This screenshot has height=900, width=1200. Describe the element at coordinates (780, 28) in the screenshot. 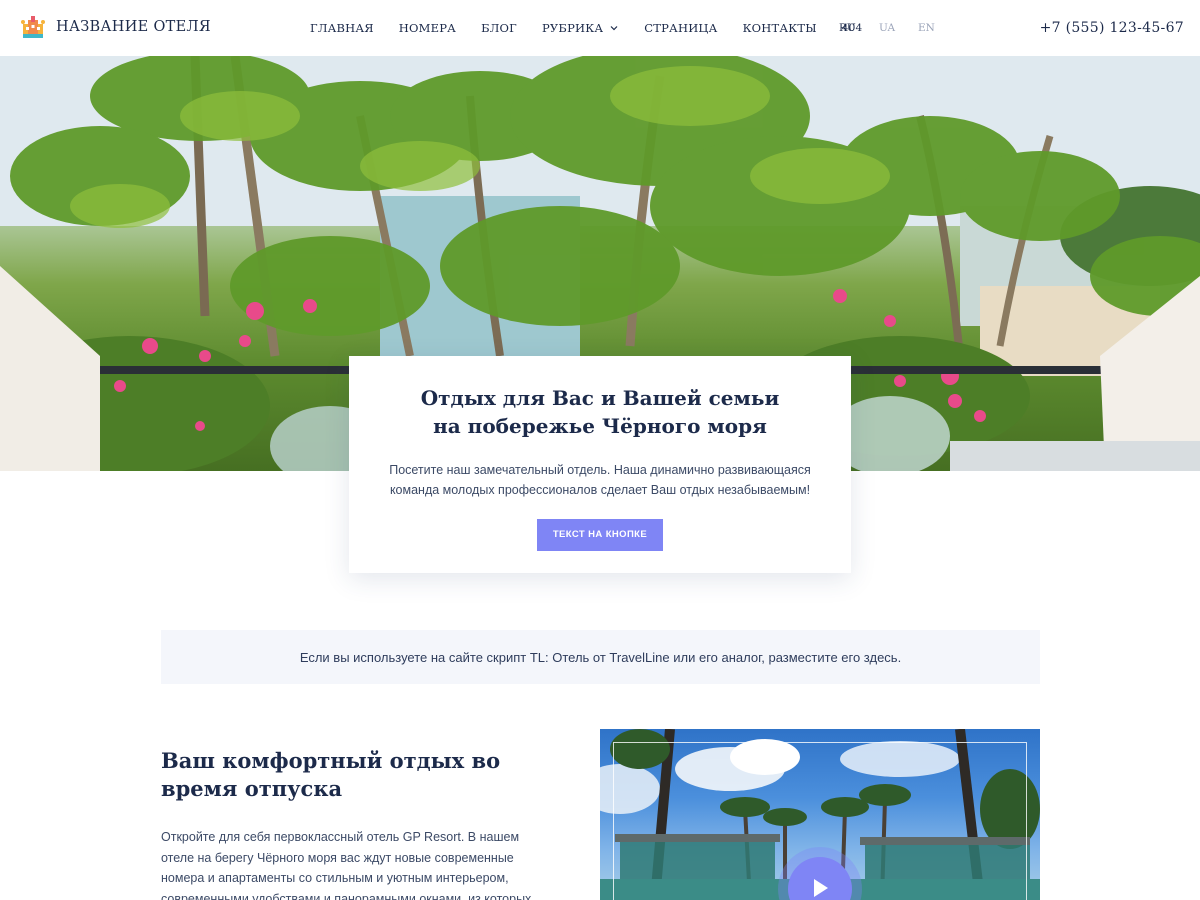

I see `nav-item-contacts: КОНТАКТЫ` at that location.